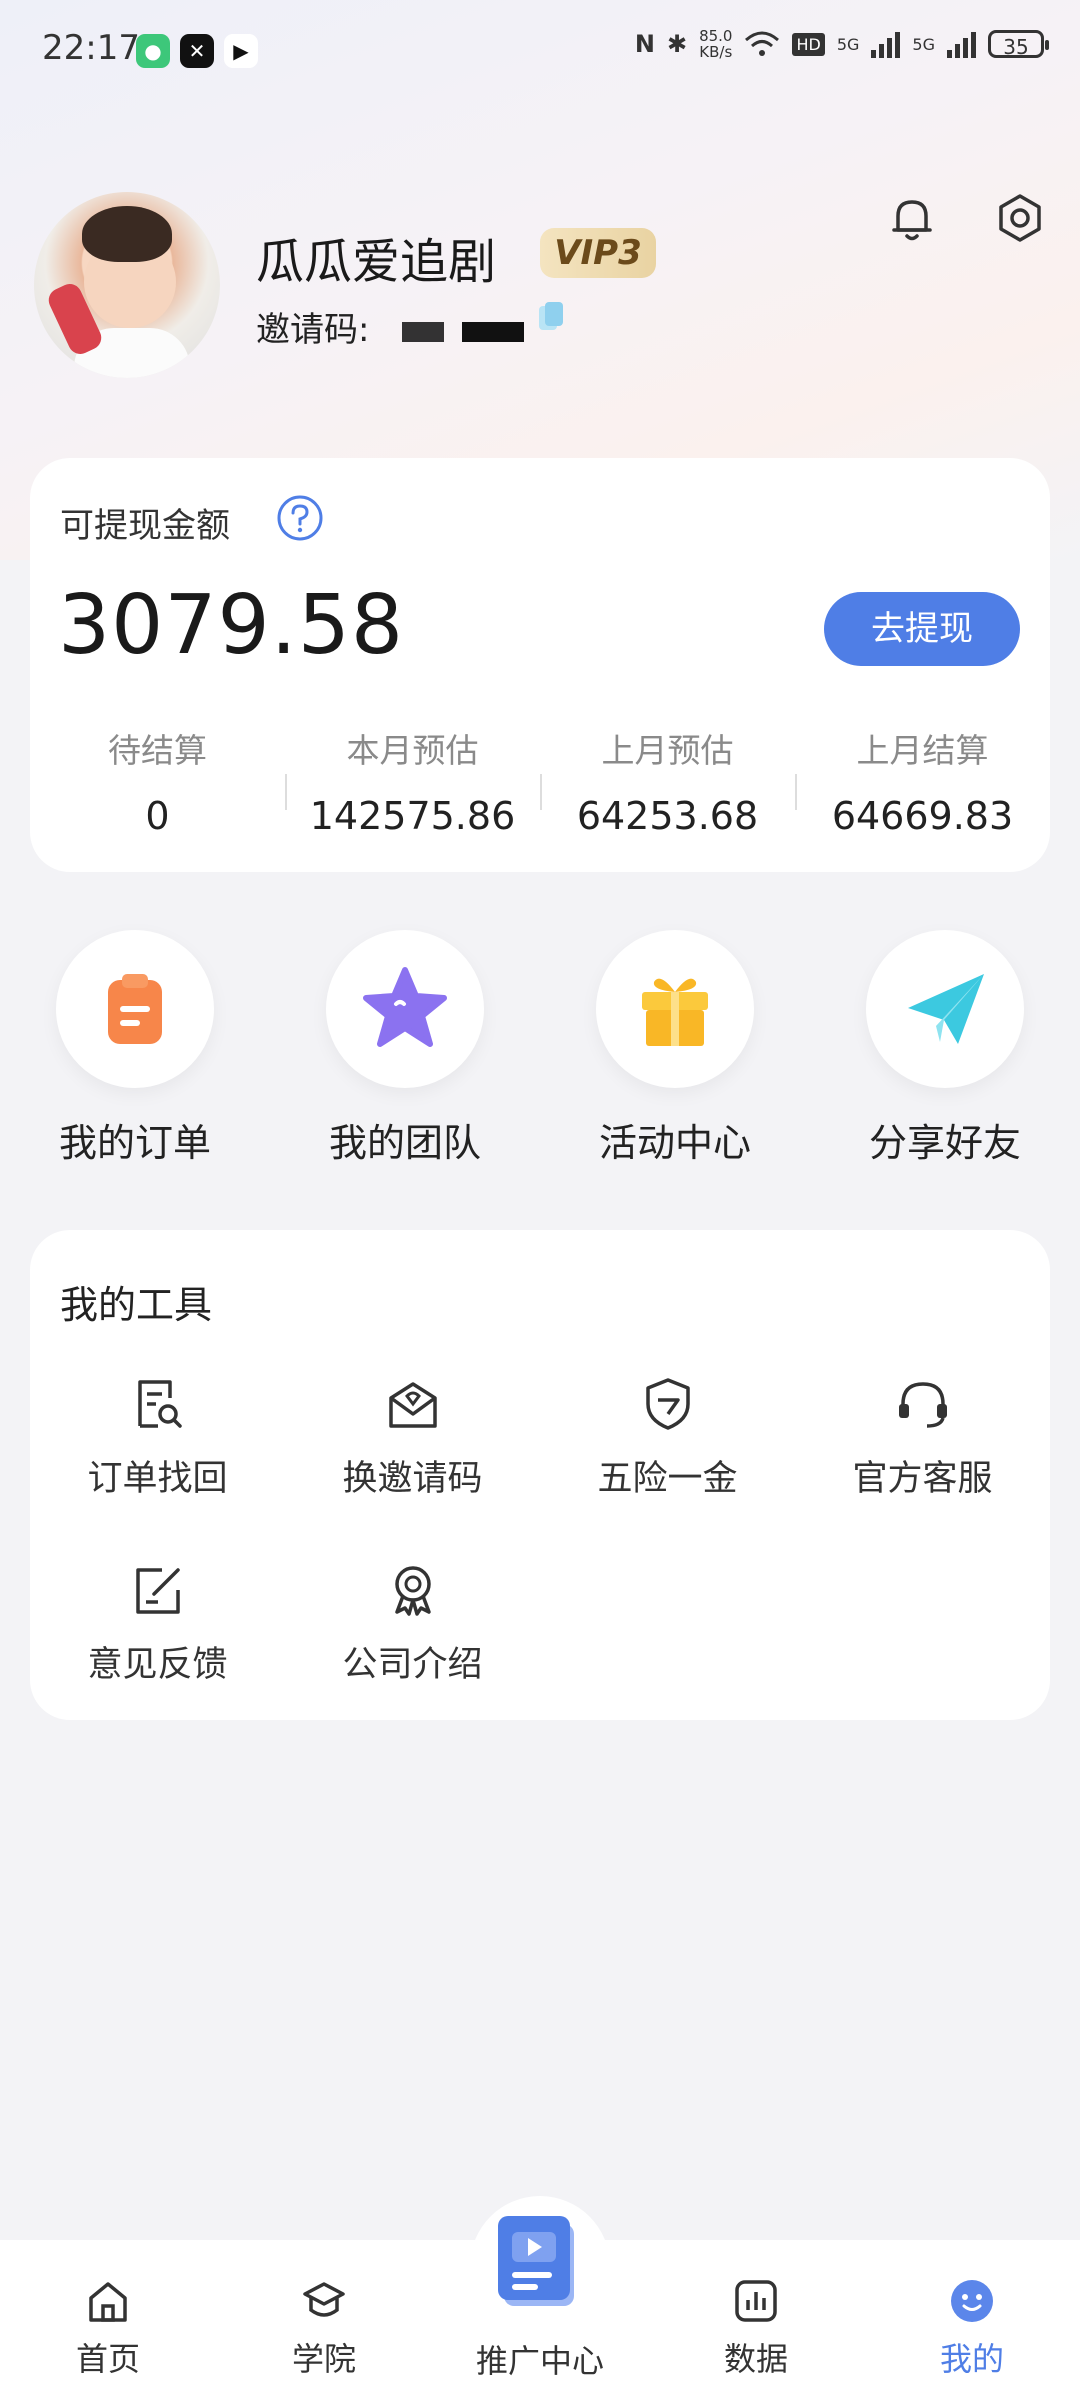 The height and width of the screenshot is (2400, 1080). What do you see at coordinates (667, 1479) in the screenshot?
I see `tool-label: 五险一金` at bounding box center [667, 1479].